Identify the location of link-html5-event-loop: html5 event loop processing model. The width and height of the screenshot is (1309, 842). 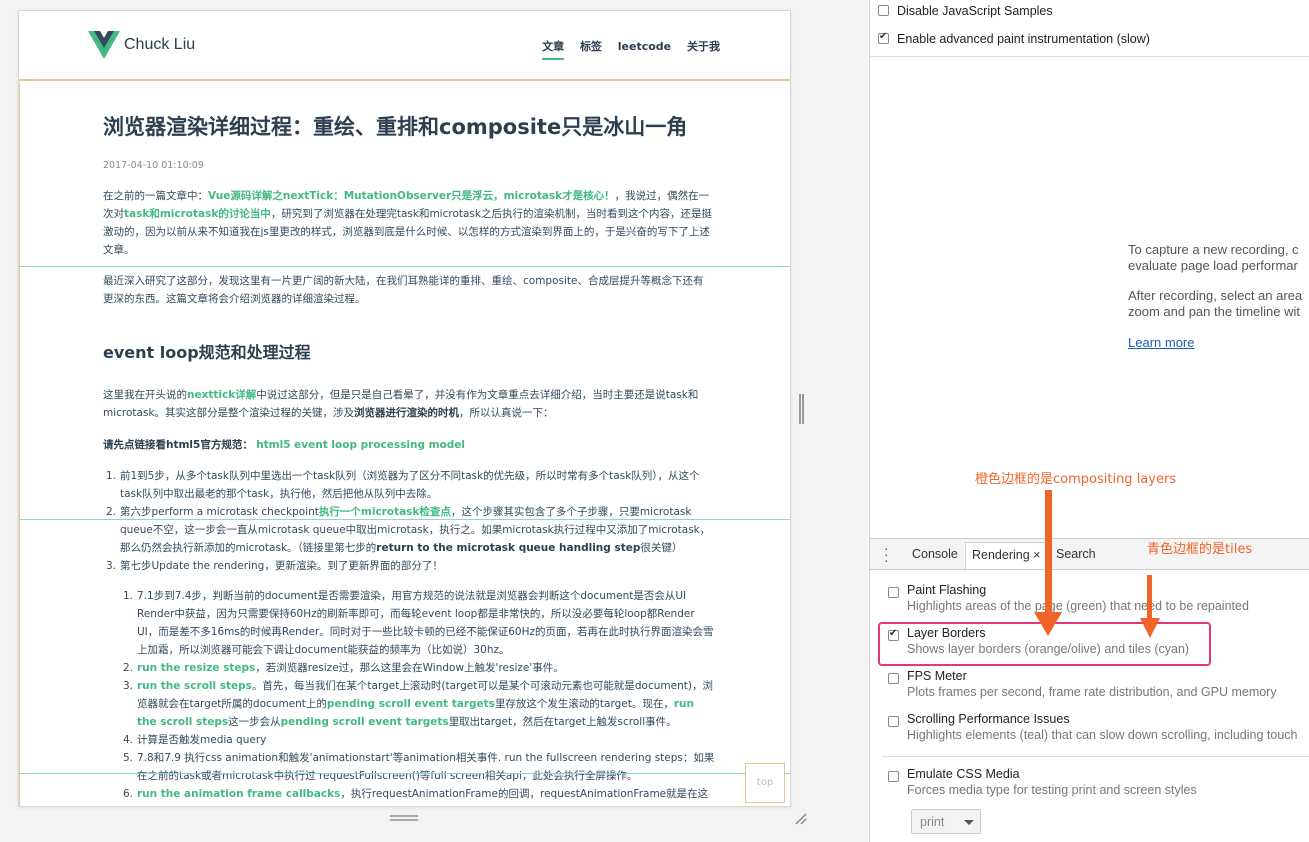
(360, 445).